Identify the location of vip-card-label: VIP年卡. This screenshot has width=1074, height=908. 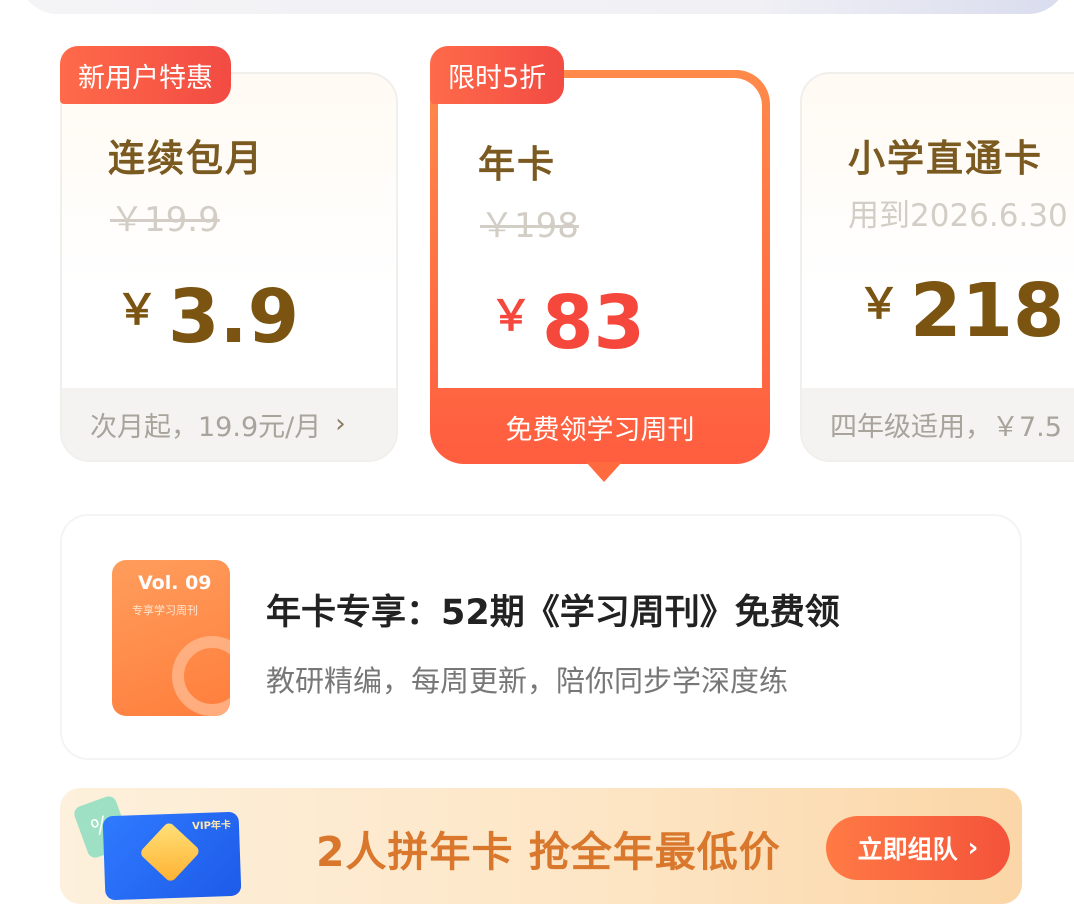
(212, 826).